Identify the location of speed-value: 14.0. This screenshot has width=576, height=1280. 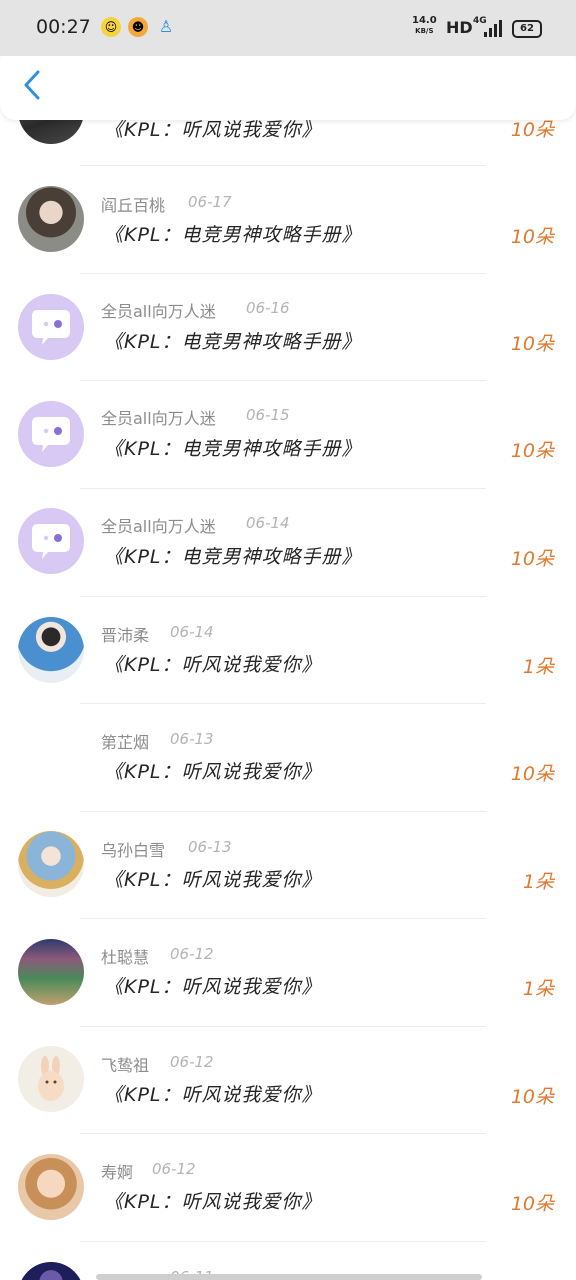
(424, 20).